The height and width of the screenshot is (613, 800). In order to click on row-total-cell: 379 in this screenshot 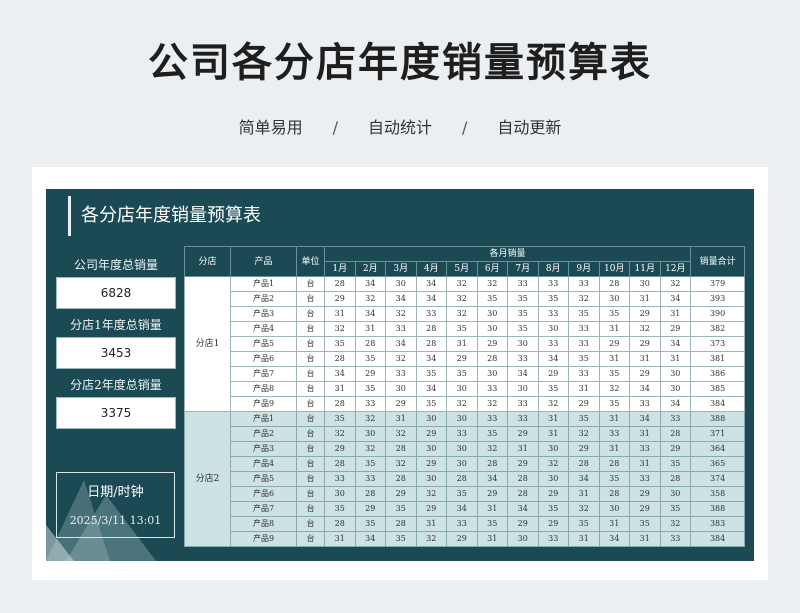, I will do `click(718, 284)`.